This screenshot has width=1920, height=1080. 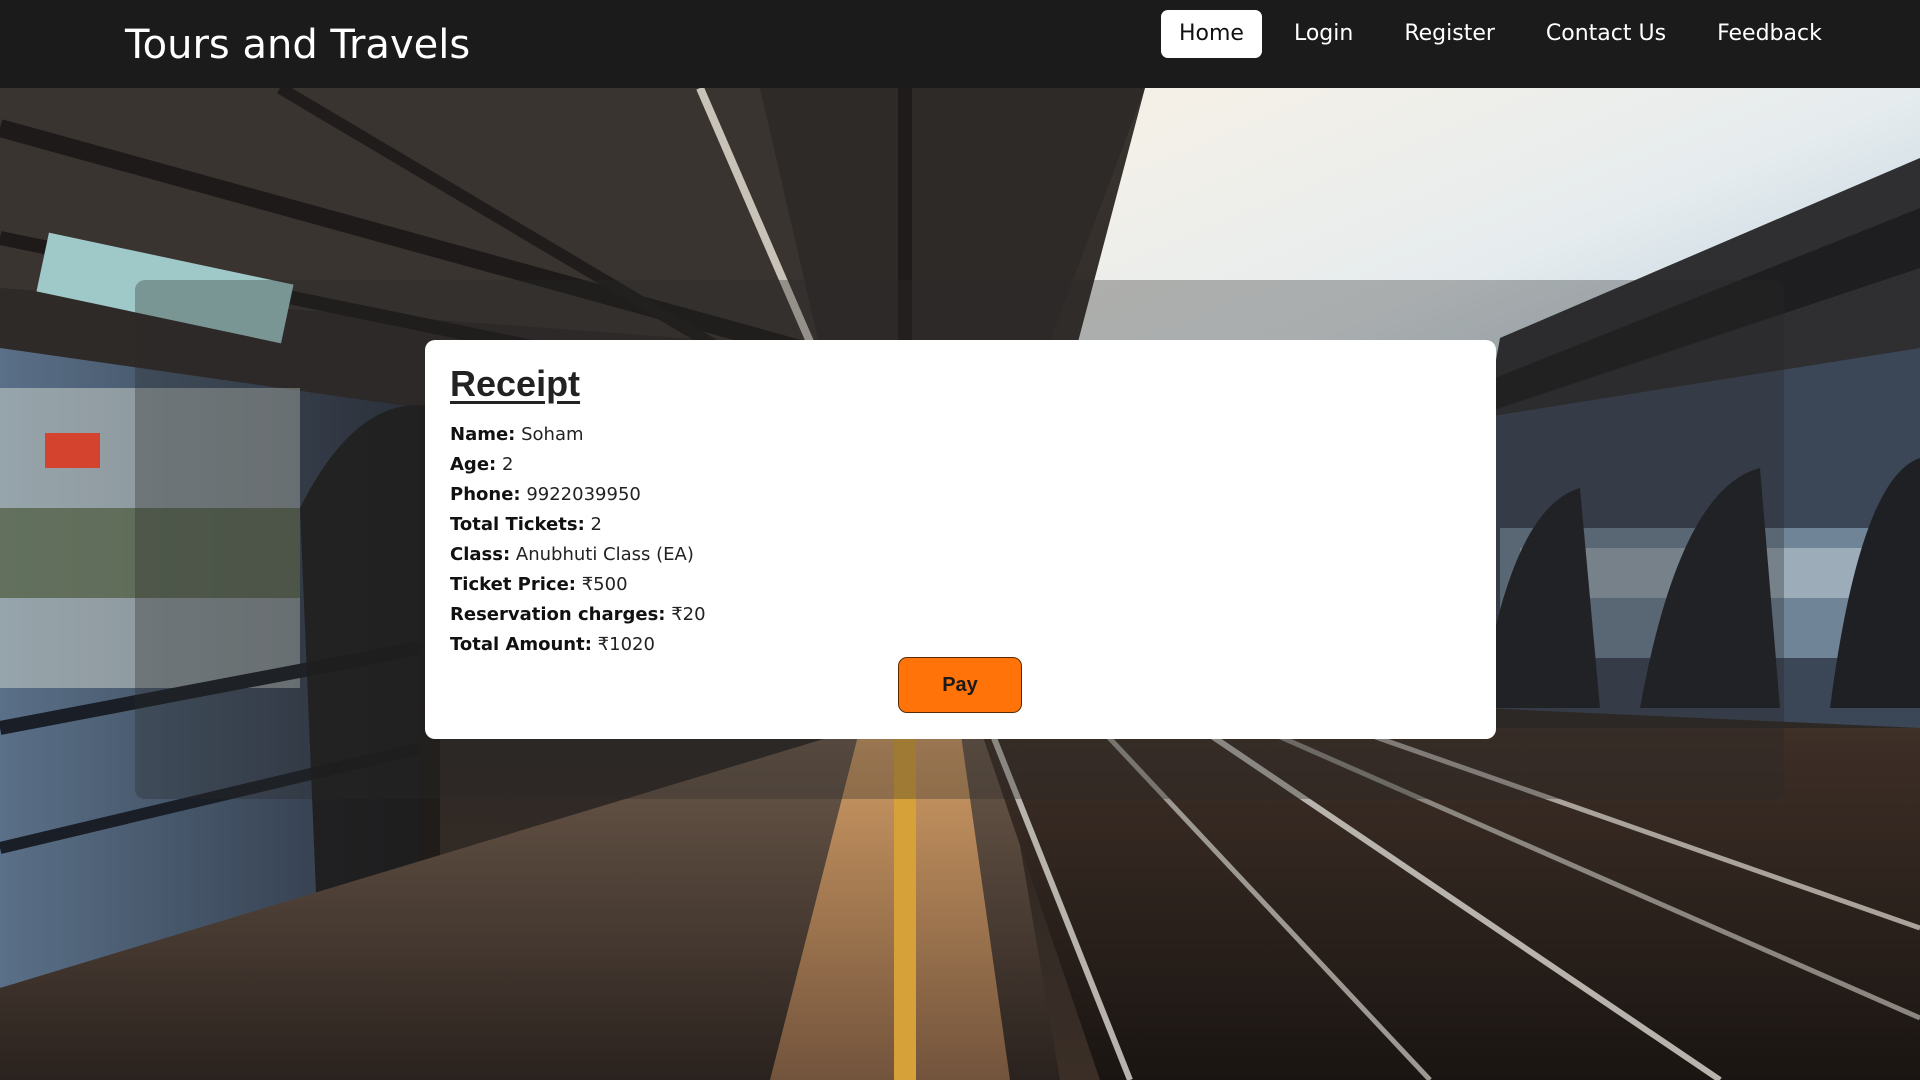 What do you see at coordinates (1211, 34) in the screenshot?
I see `nav-home: Home` at bounding box center [1211, 34].